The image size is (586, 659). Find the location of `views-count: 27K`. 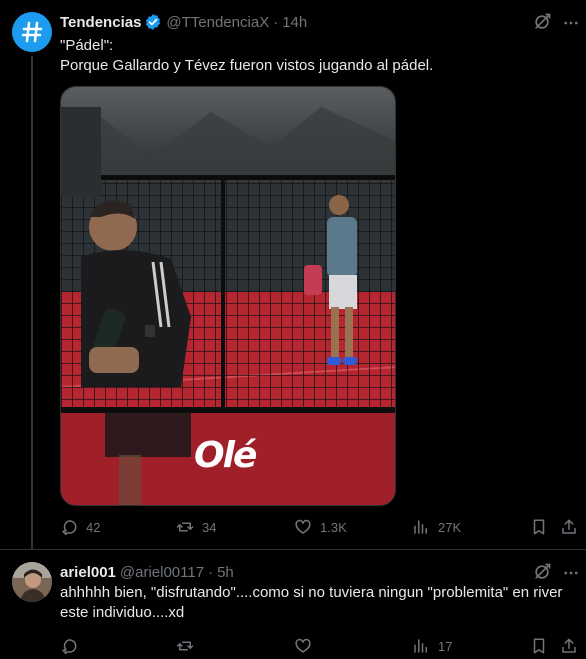

views-count: 27K is located at coordinates (450, 527).